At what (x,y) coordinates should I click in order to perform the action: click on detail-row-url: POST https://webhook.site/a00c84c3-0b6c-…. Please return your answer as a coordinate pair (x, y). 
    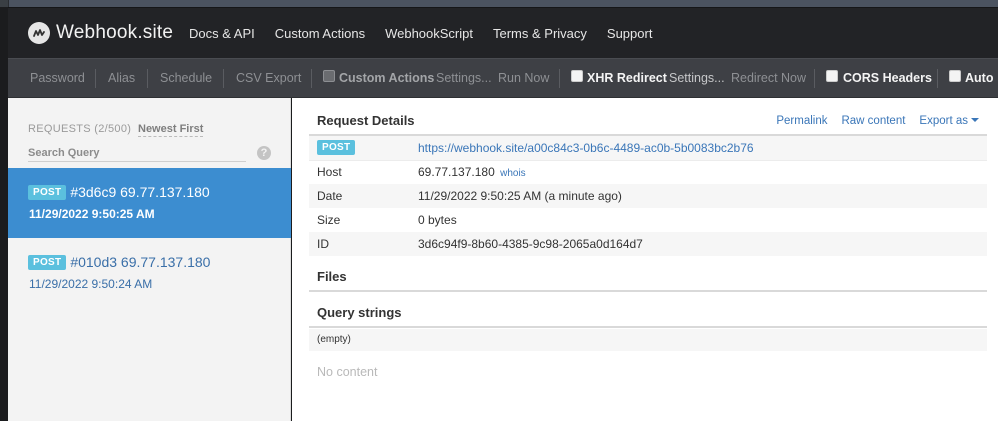
    Looking at the image, I should click on (648, 148).